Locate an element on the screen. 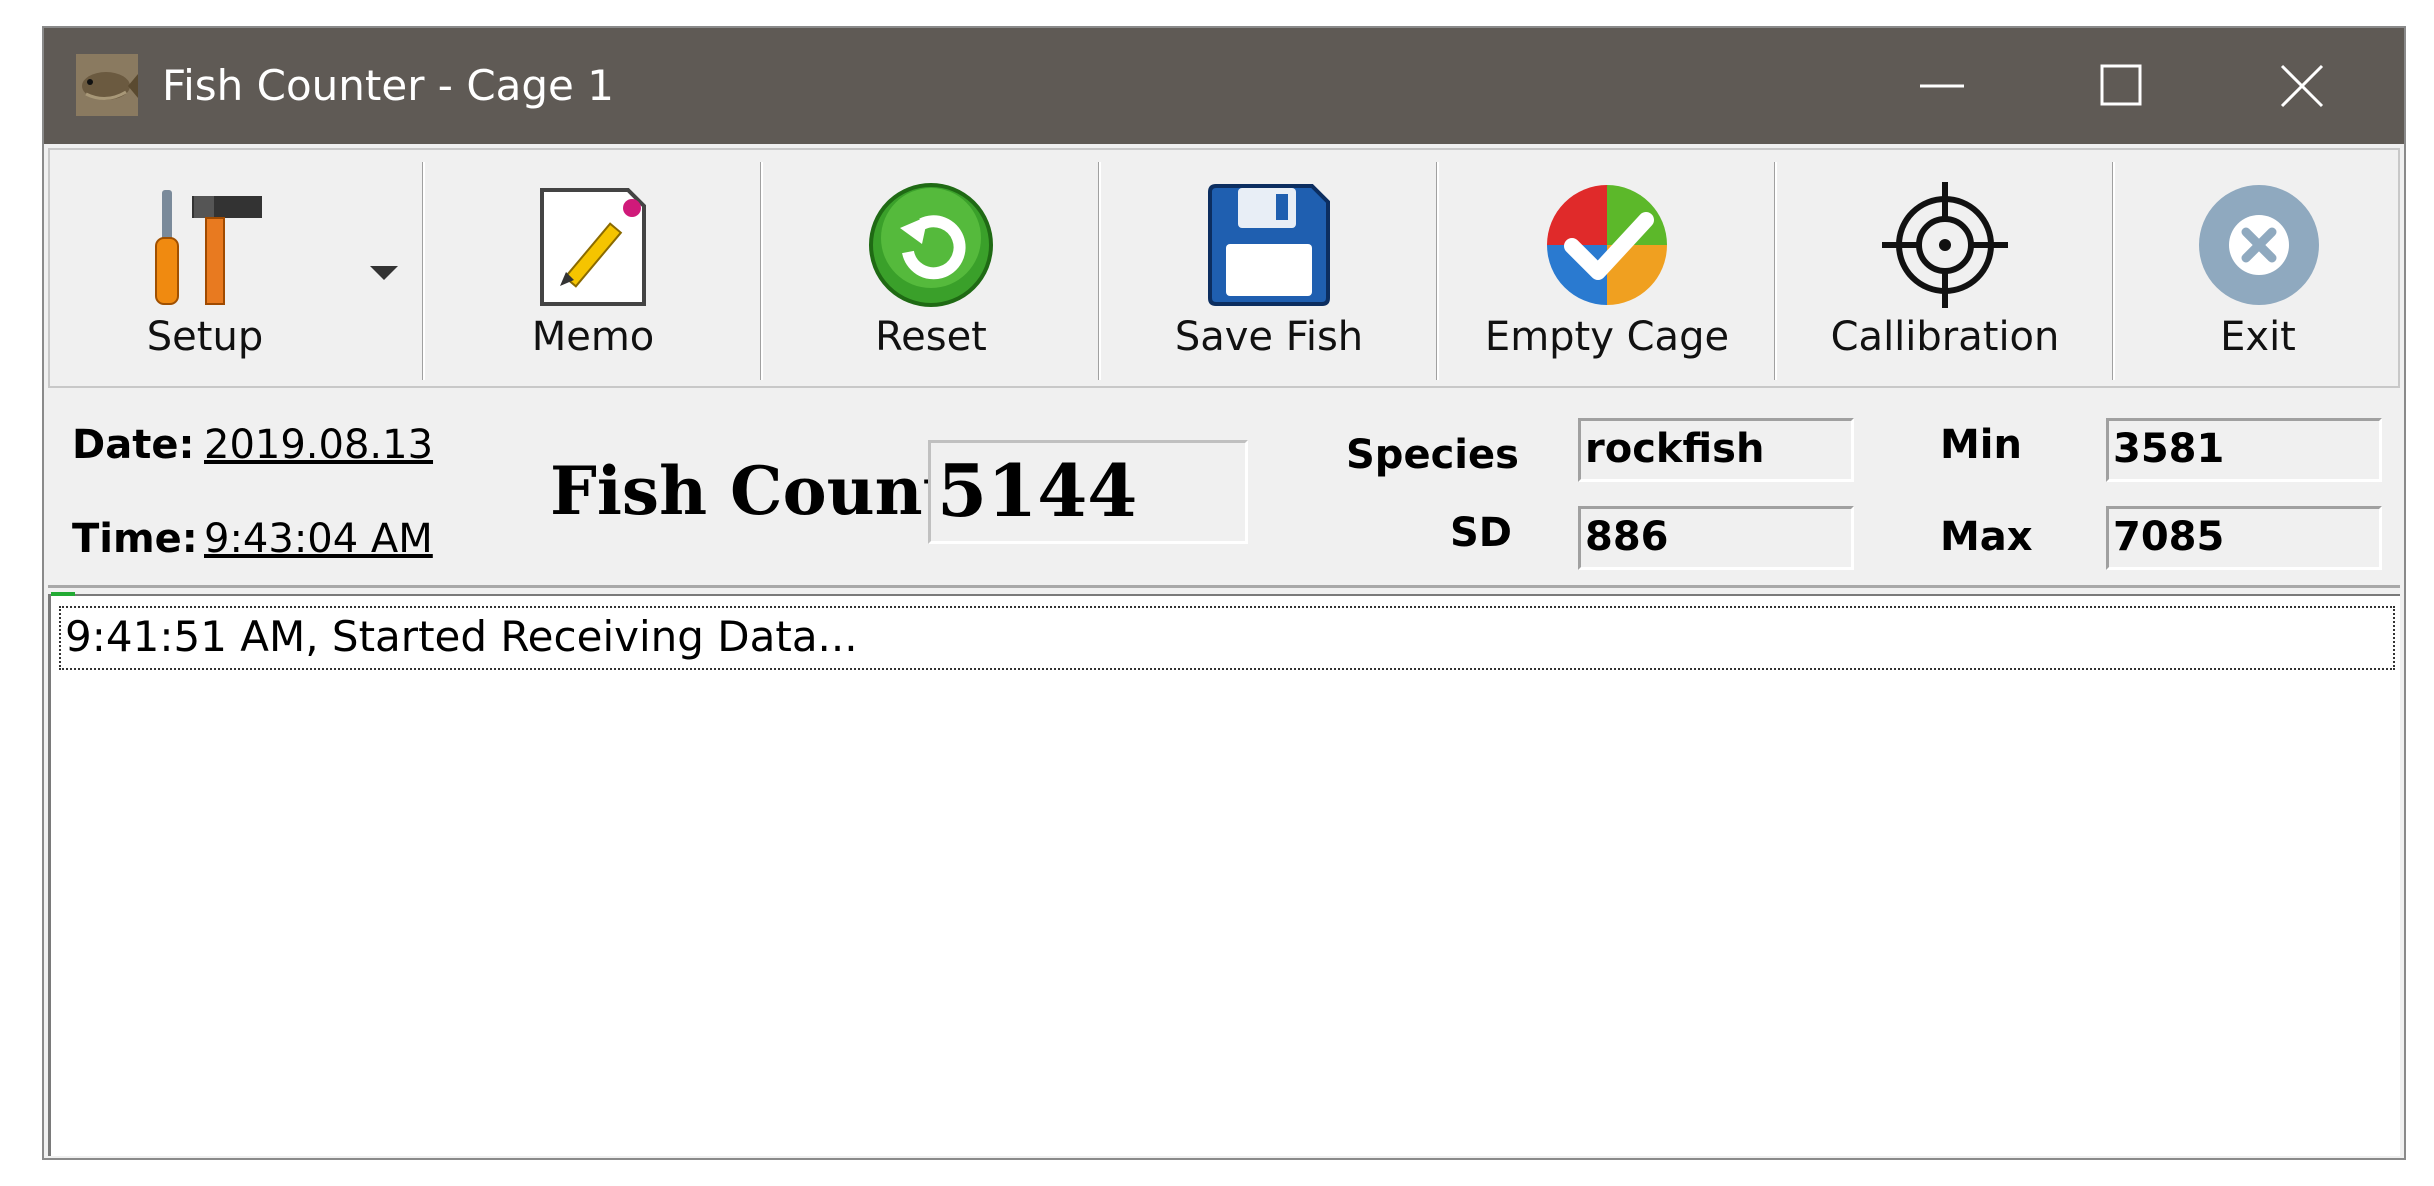  sd-label: SD is located at coordinates (1481, 533).